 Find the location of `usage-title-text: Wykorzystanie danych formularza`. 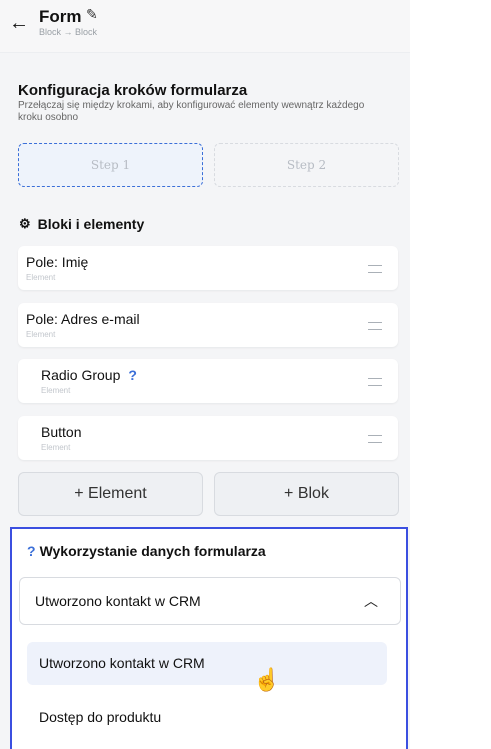

usage-title-text: Wykorzystanie danych formularza is located at coordinates (152, 551).